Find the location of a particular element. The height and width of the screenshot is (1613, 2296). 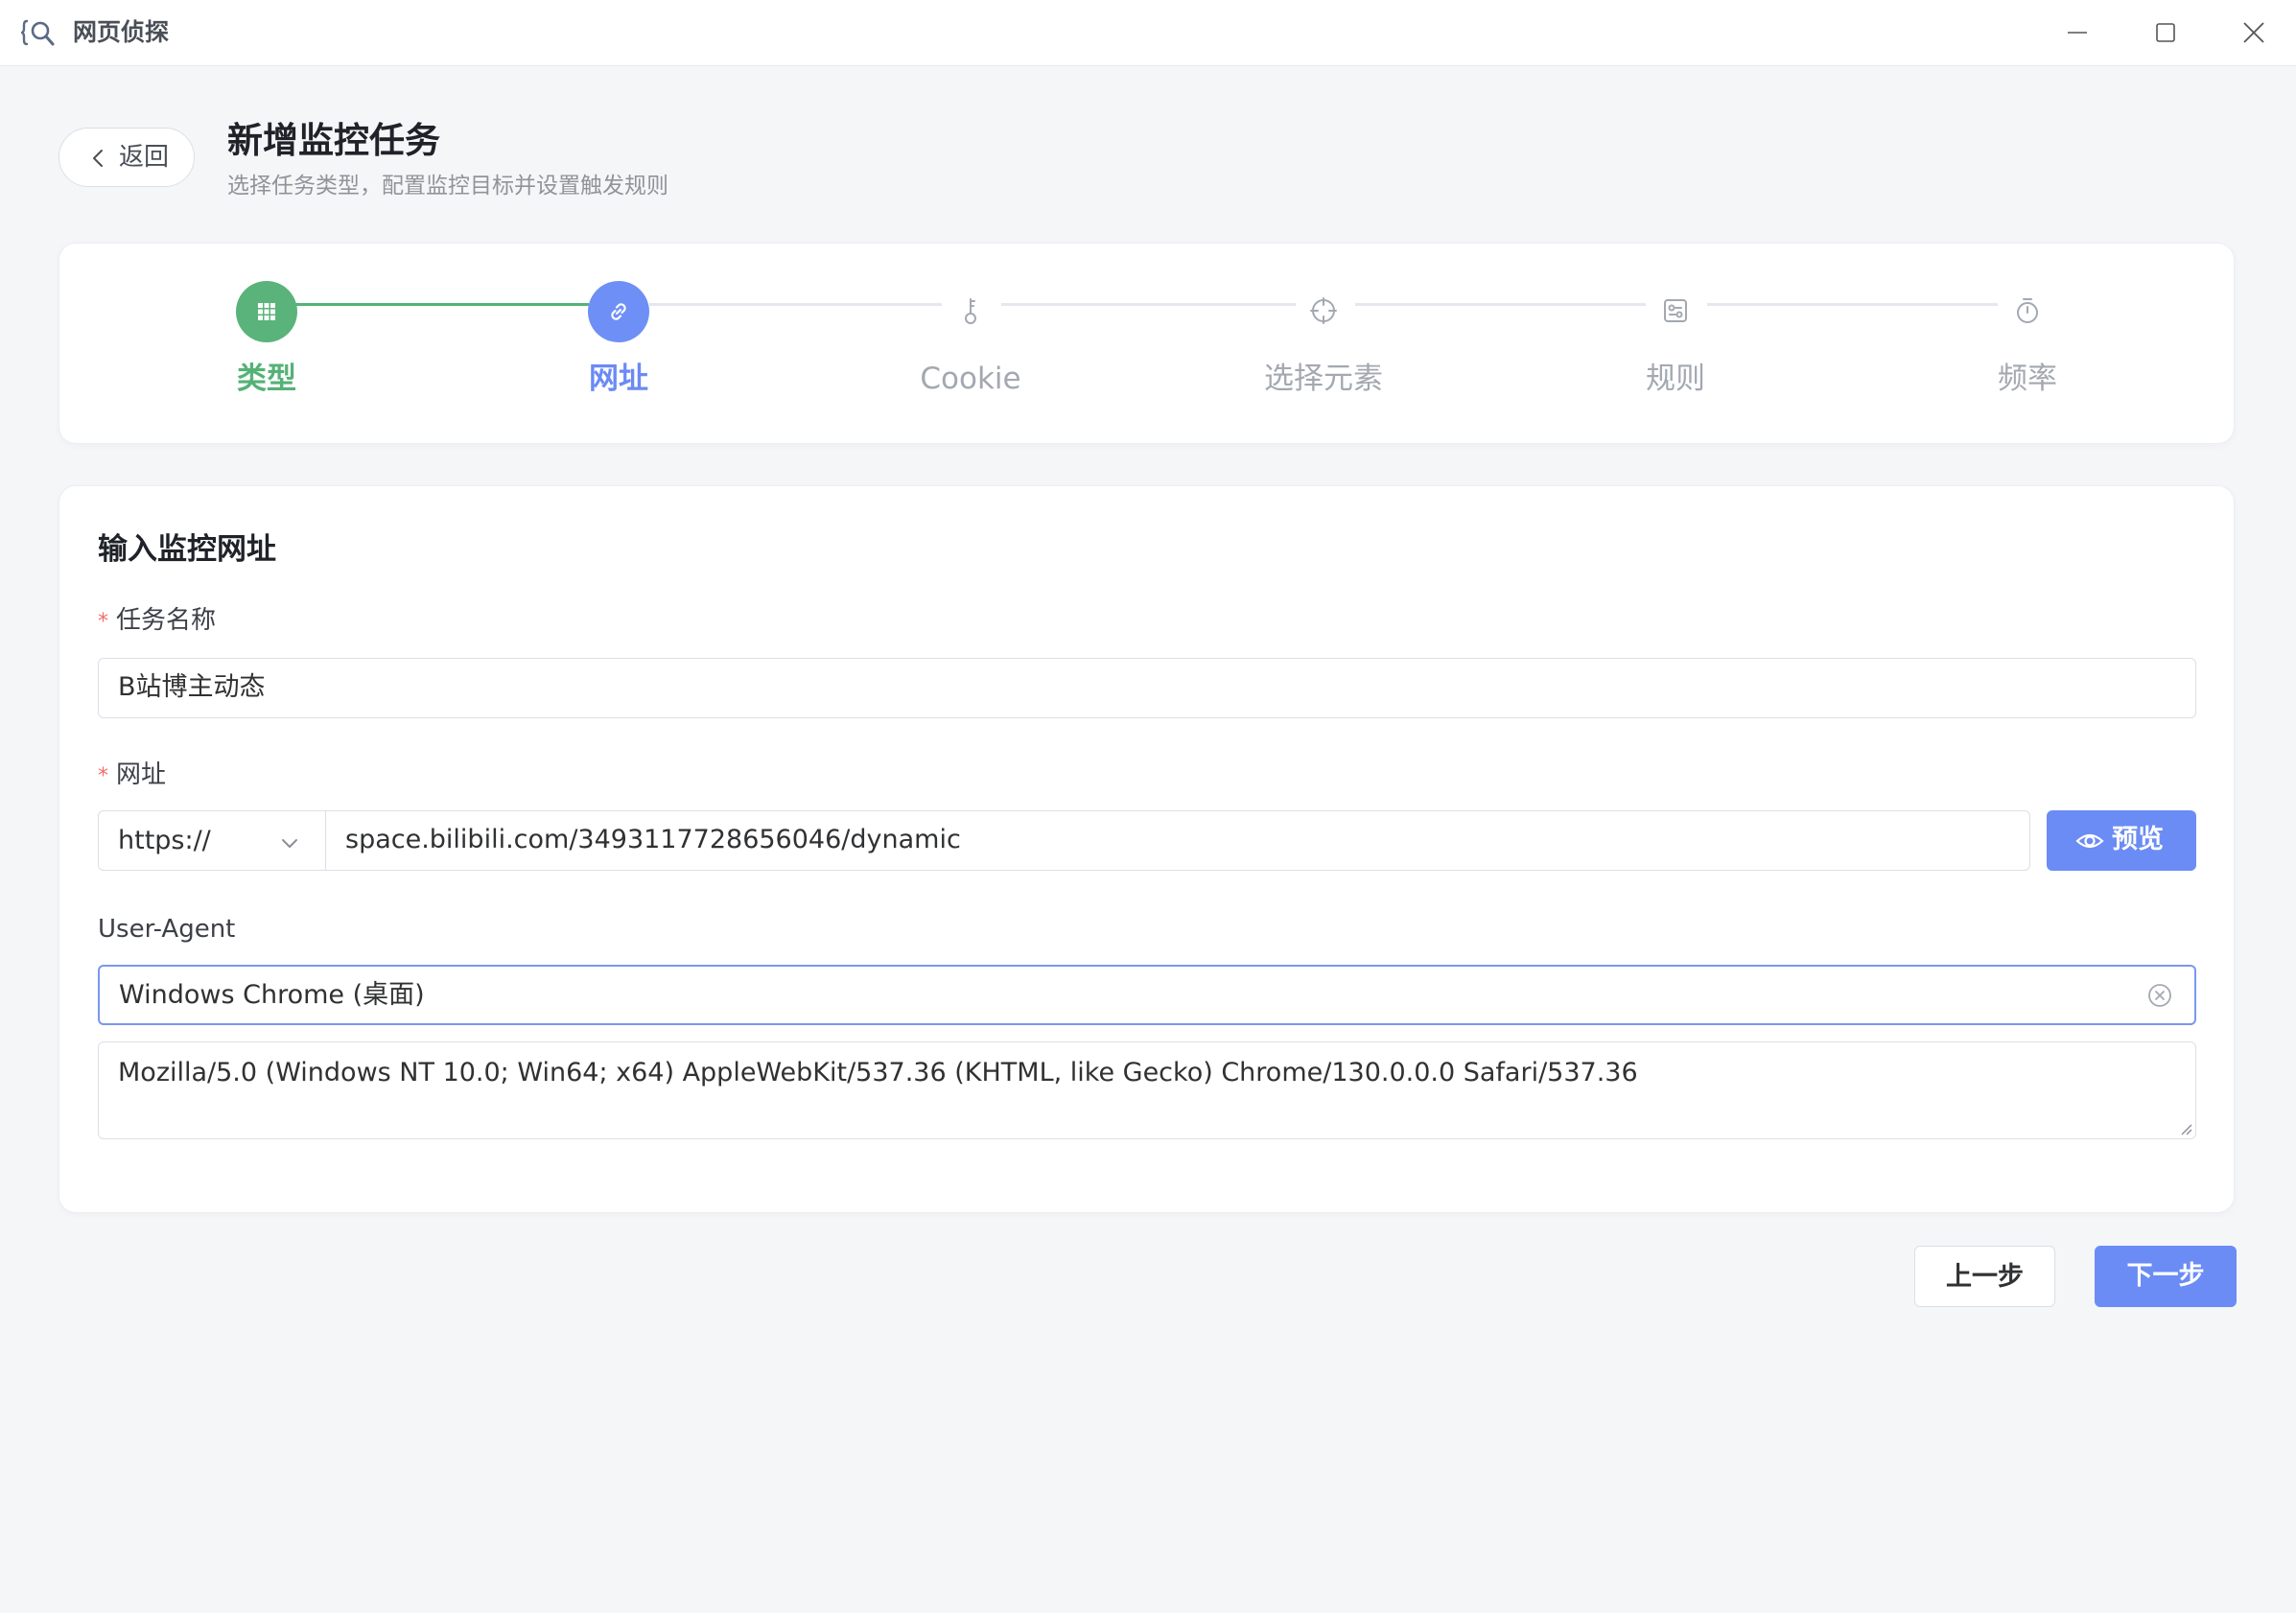

step-label-select-element: 选择元素 is located at coordinates (1323, 379).